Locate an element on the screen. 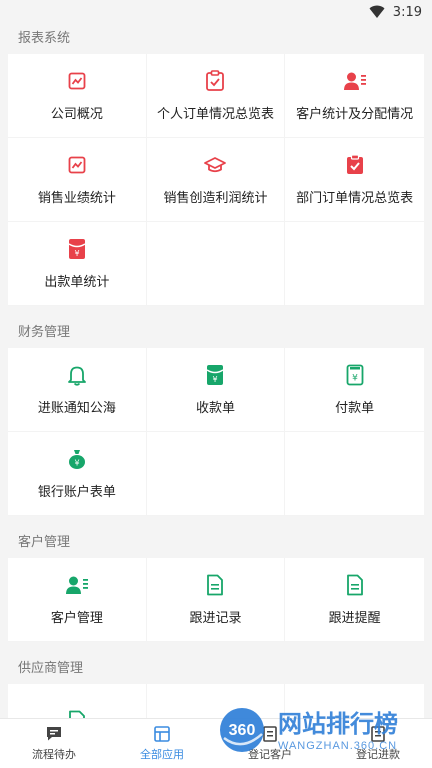  yuan-receipt-icon: ¥ is located at coordinates (355, 375).